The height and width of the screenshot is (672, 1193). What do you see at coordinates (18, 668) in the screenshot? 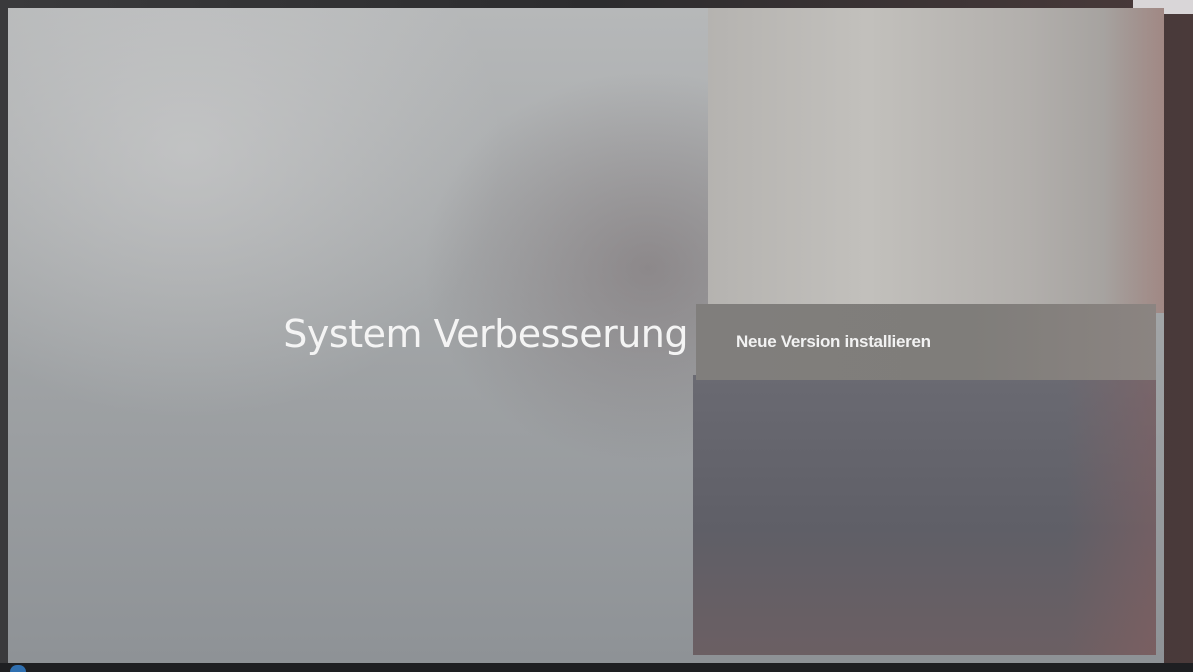
I see `start-orb-icon` at bounding box center [18, 668].